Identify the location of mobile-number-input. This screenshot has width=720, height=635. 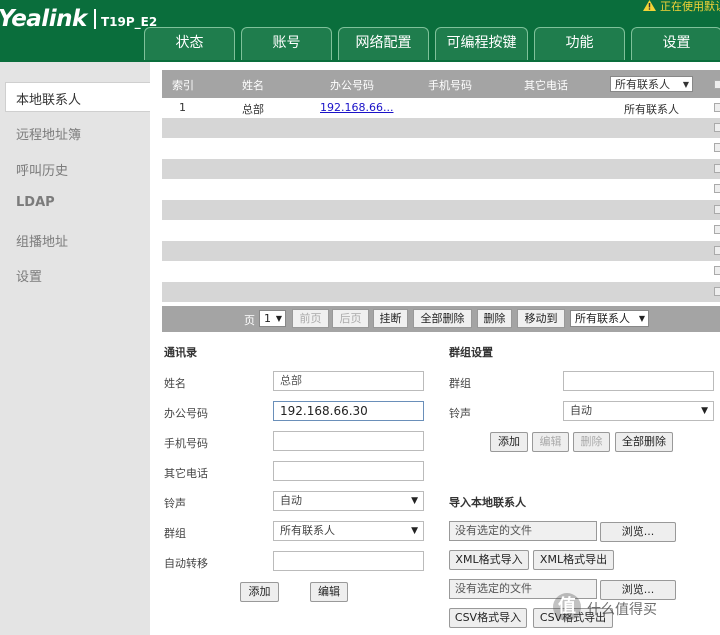
(348, 441).